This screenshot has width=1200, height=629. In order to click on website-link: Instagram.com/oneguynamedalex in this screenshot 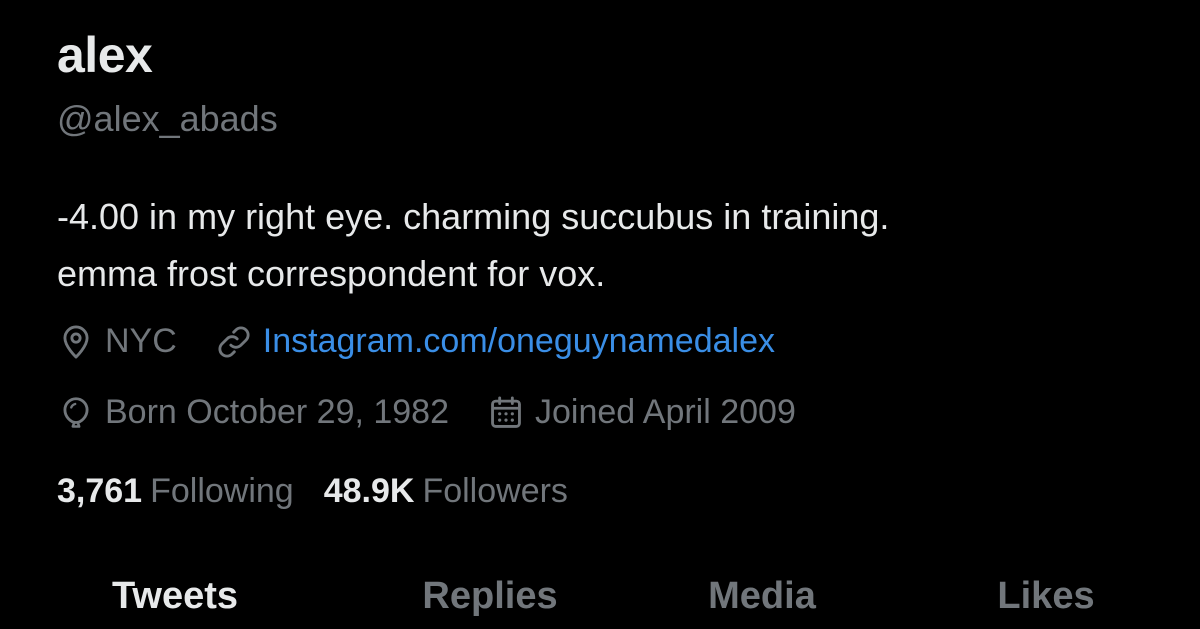, I will do `click(519, 341)`.